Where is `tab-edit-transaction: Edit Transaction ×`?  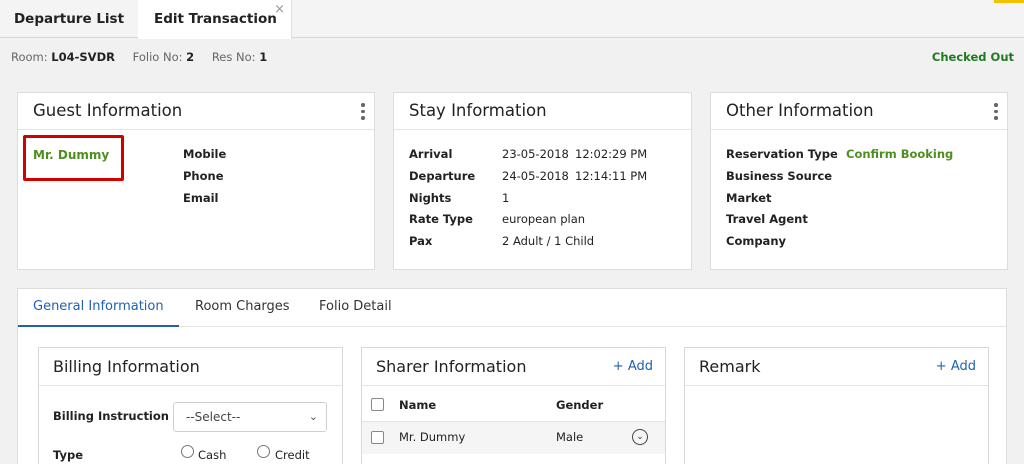
tab-edit-transaction: Edit Transaction × is located at coordinates (215, 19).